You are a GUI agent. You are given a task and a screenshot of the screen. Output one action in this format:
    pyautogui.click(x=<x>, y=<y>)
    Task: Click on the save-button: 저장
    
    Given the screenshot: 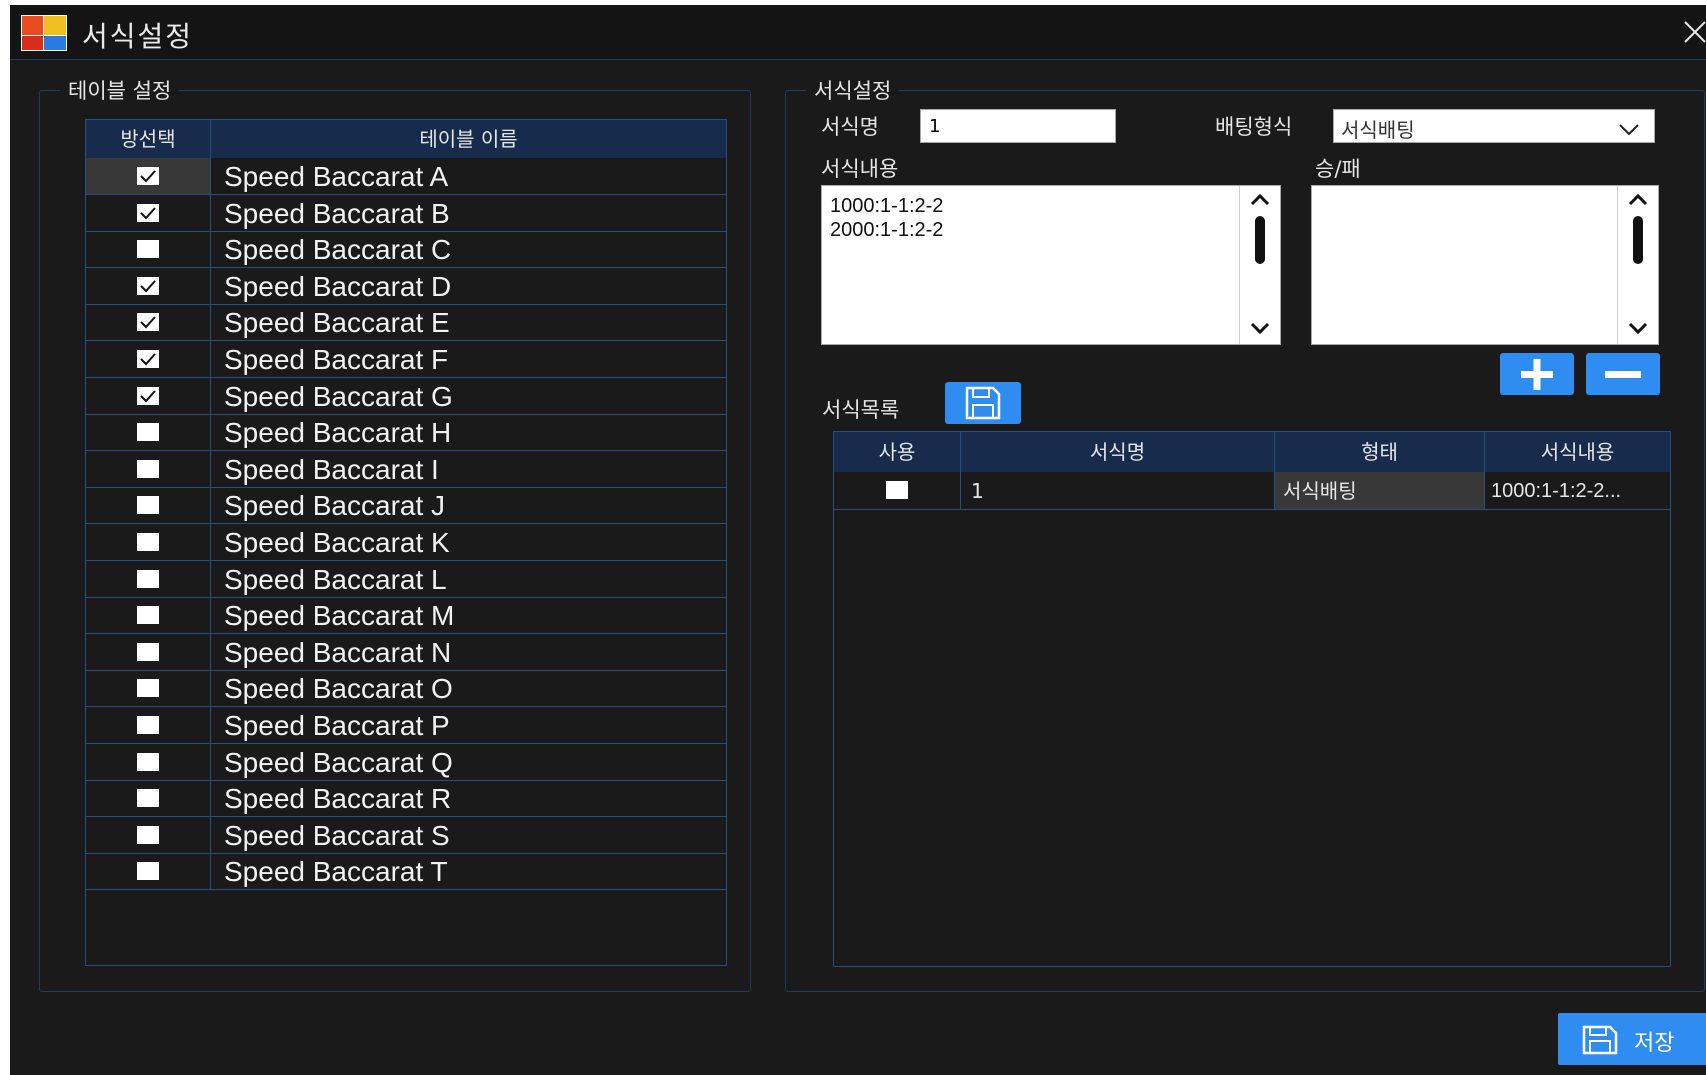 What is the action you would take?
    pyautogui.click(x=1632, y=1039)
    